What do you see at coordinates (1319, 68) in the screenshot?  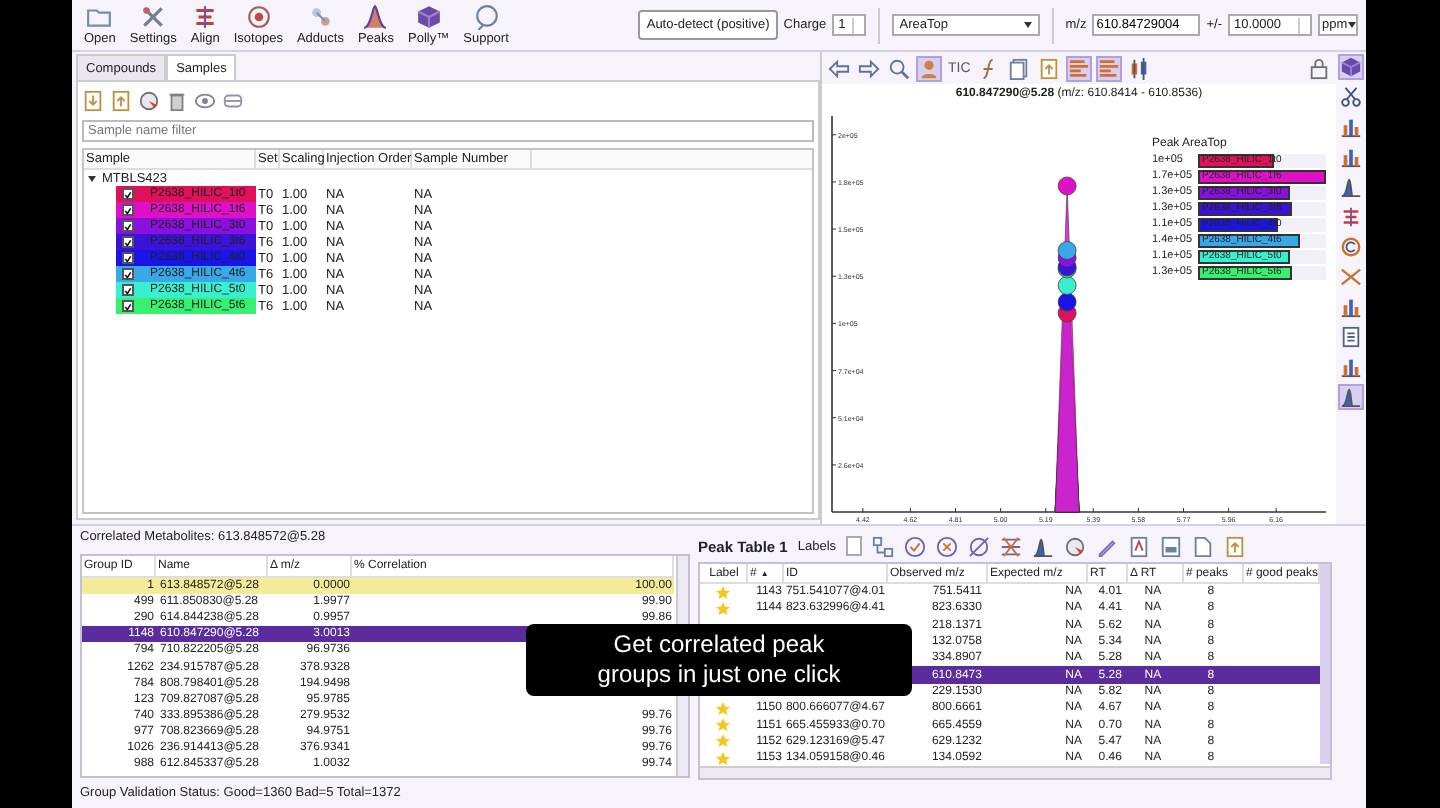 I see `lock-icon` at bounding box center [1319, 68].